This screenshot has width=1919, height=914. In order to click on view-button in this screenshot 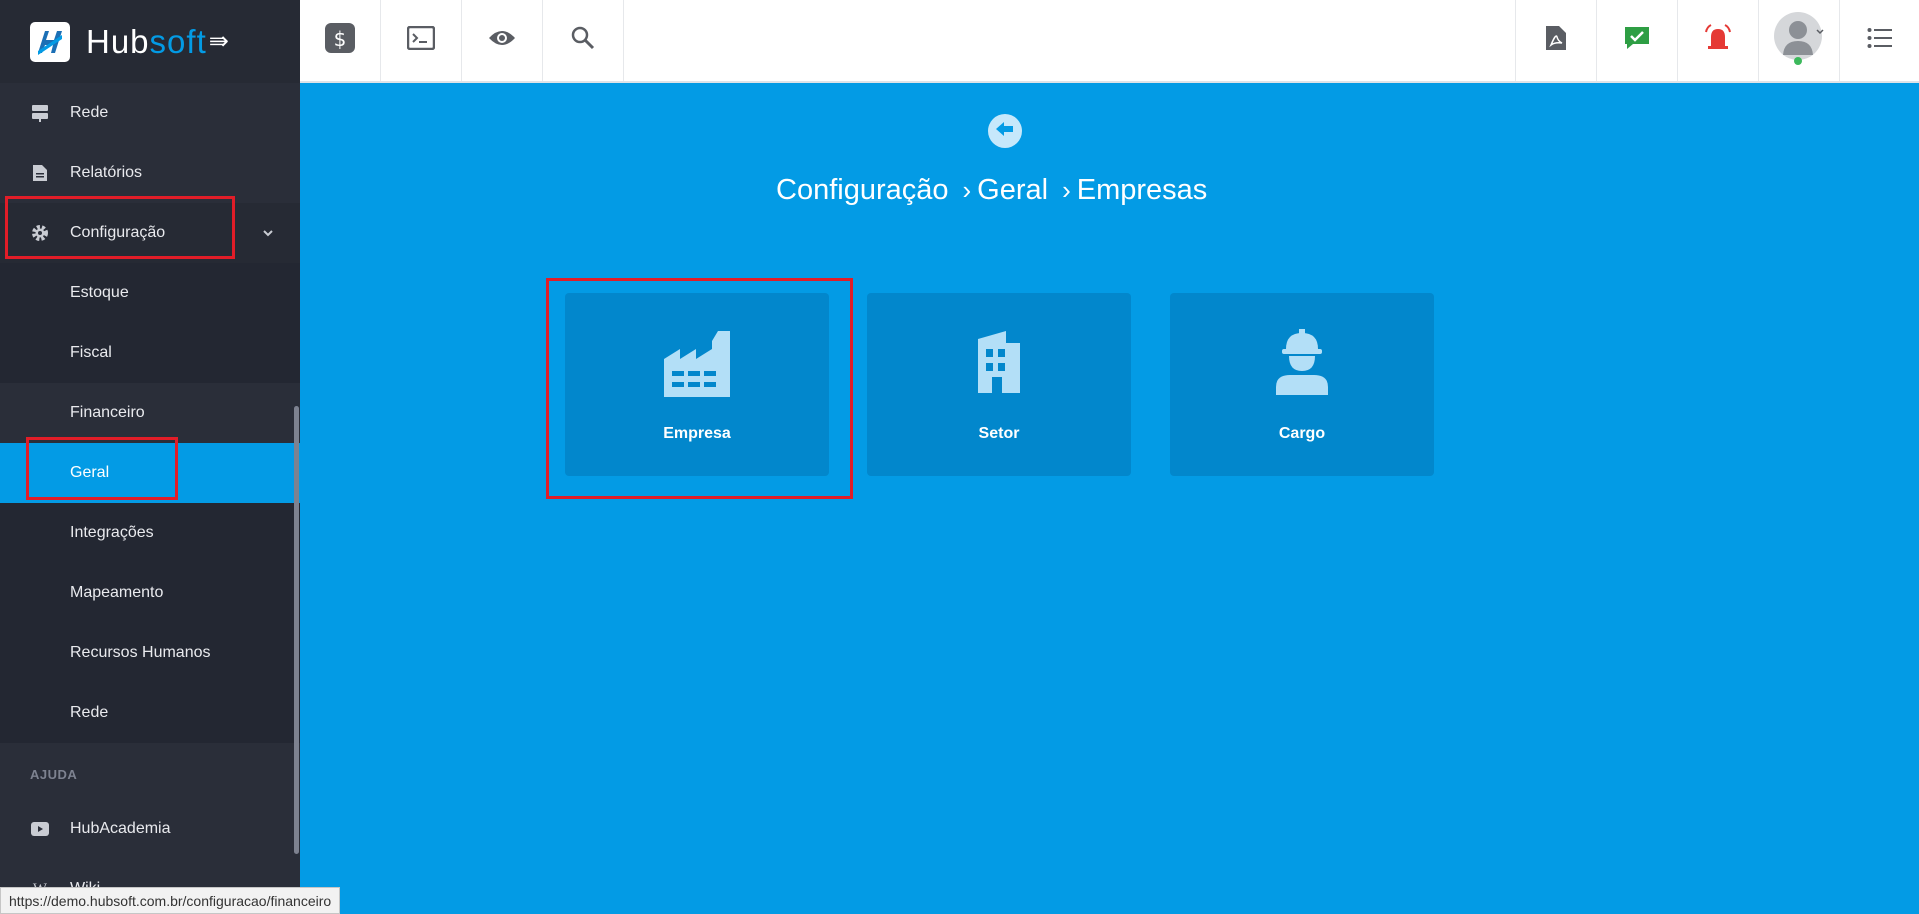, I will do `click(502, 40)`.